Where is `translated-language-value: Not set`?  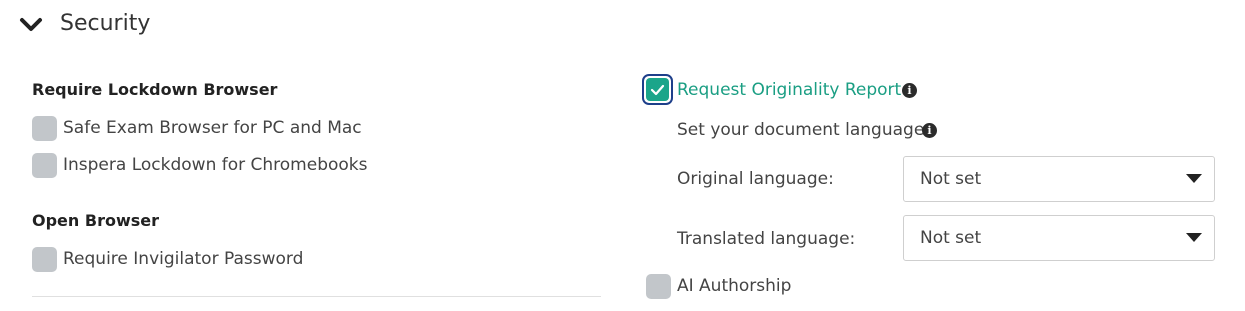
translated-language-value: Not set is located at coordinates (951, 238).